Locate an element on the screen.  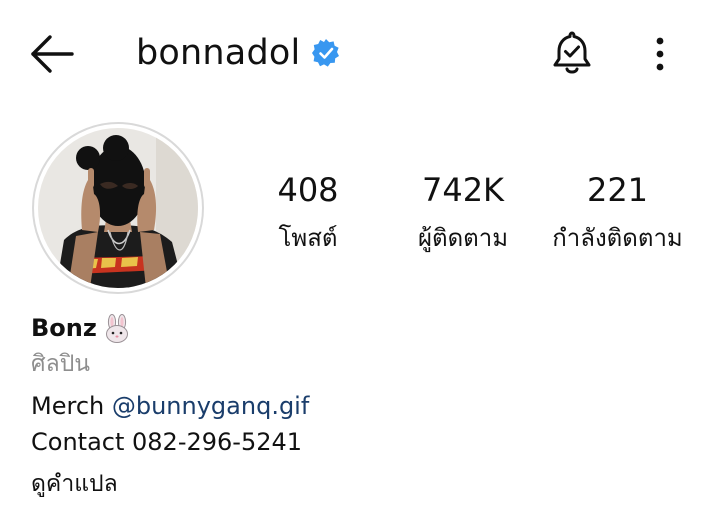
bell-check-icon is located at coordinates (572, 52).